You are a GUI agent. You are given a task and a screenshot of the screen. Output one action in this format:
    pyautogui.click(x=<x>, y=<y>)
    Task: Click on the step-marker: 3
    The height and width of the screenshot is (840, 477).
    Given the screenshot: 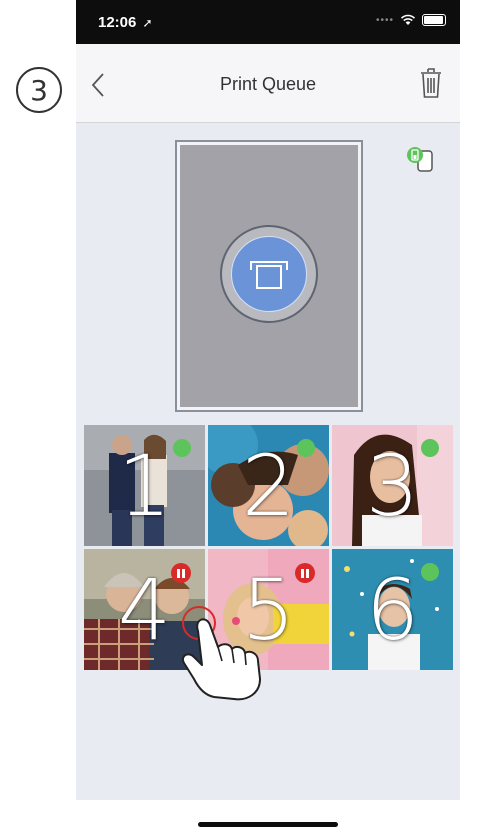 What is the action you would take?
    pyautogui.click(x=39, y=90)
    